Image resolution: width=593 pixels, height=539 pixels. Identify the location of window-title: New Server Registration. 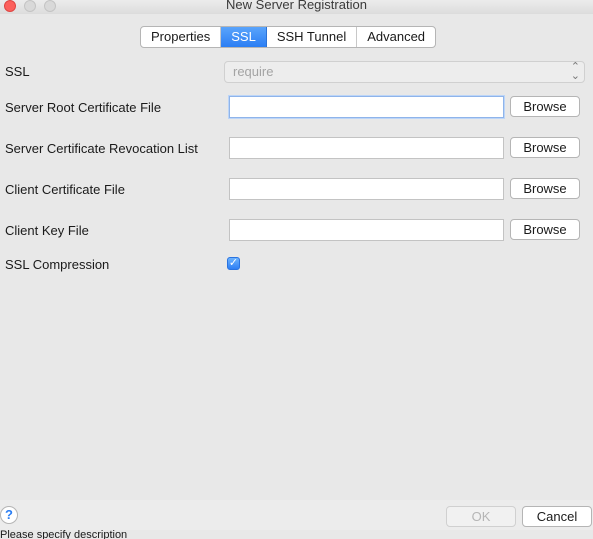
(296, 6).